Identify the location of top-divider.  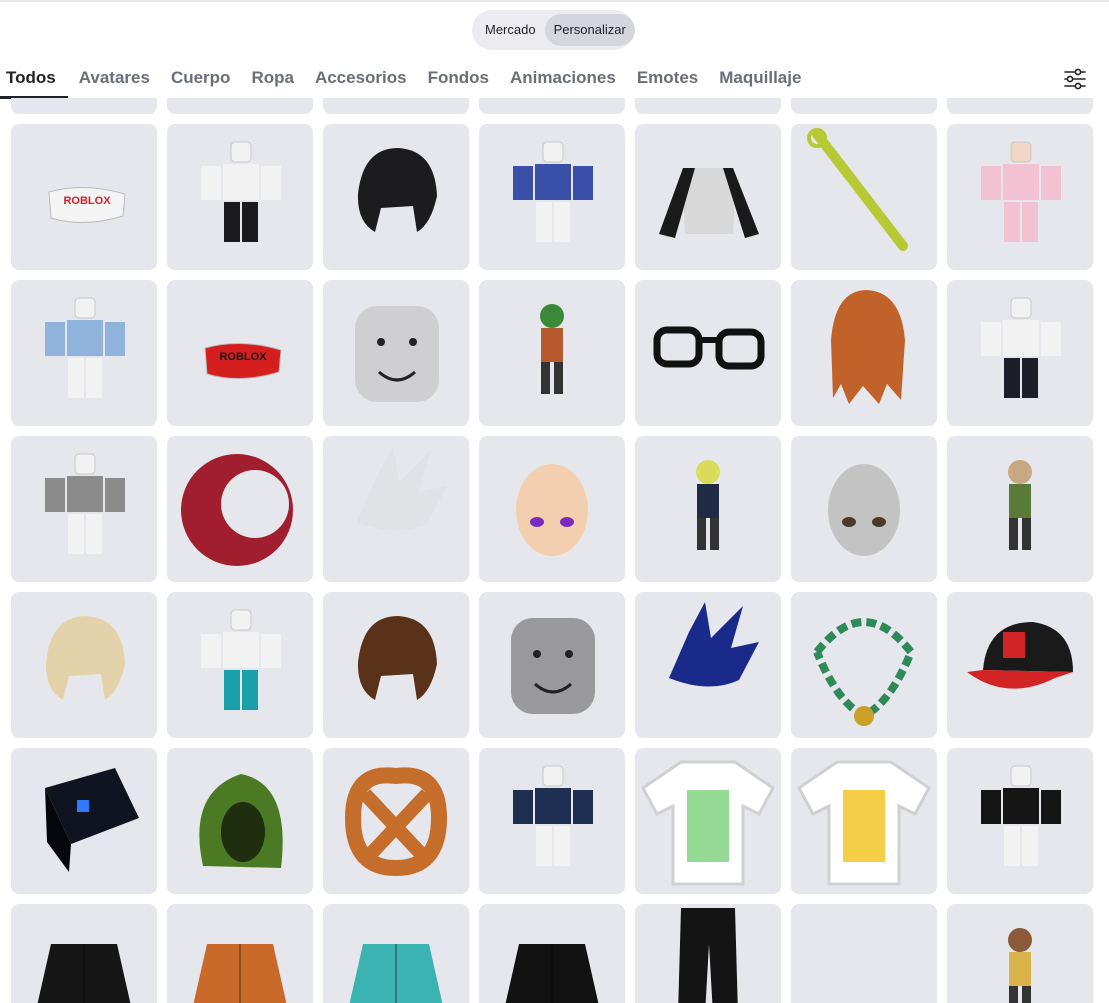
(554, 1).